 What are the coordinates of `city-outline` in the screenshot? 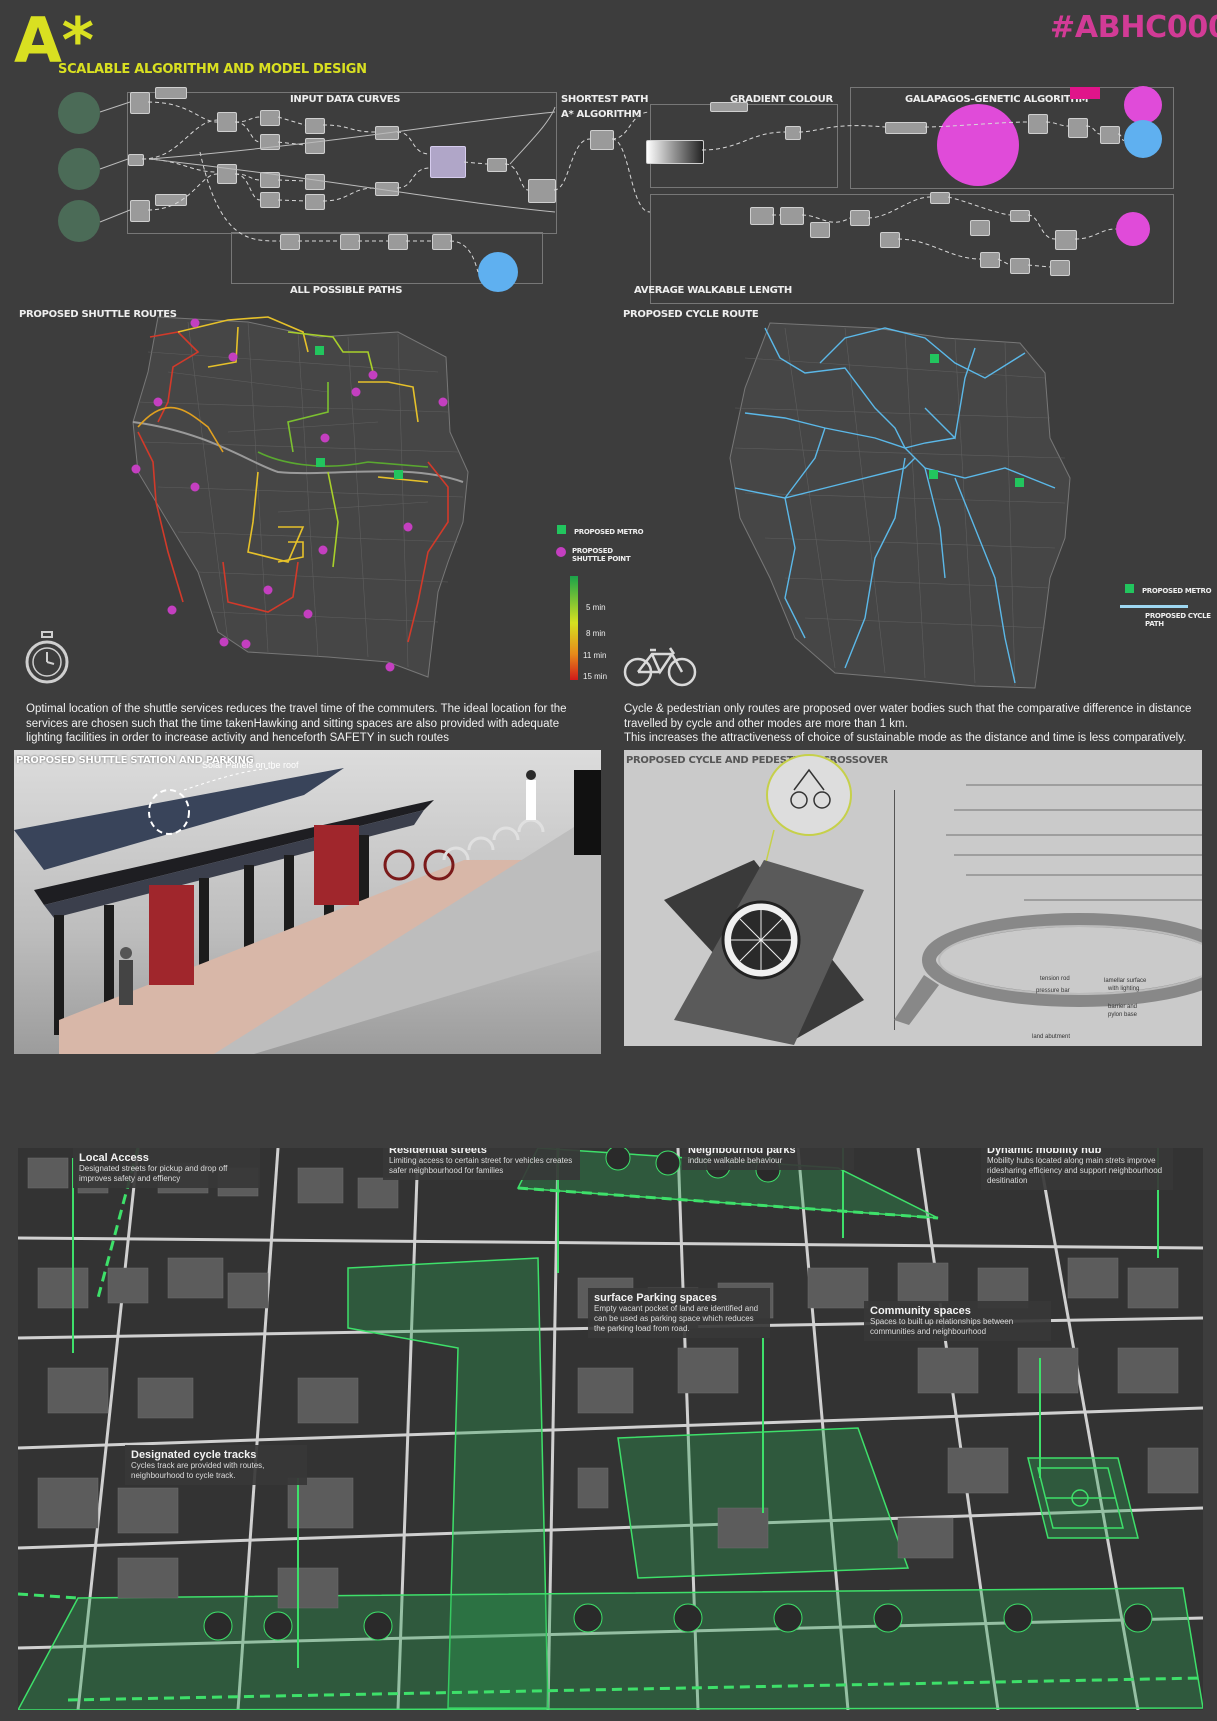 It's located at (900, 505).